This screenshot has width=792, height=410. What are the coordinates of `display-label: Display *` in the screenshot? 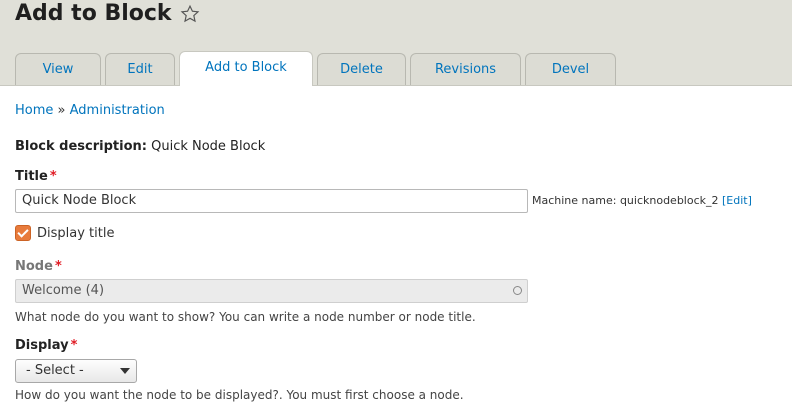 It's located at (46, 345).